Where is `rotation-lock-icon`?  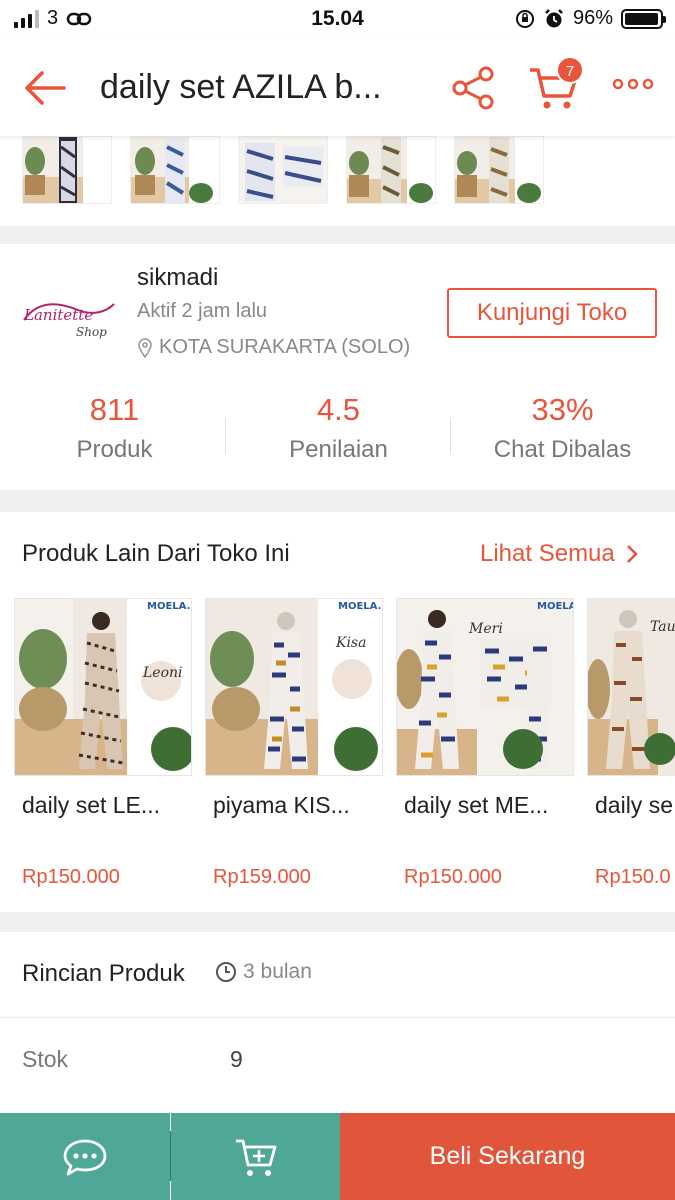
rotation-lock-icon is located at coordinates (524, 18).